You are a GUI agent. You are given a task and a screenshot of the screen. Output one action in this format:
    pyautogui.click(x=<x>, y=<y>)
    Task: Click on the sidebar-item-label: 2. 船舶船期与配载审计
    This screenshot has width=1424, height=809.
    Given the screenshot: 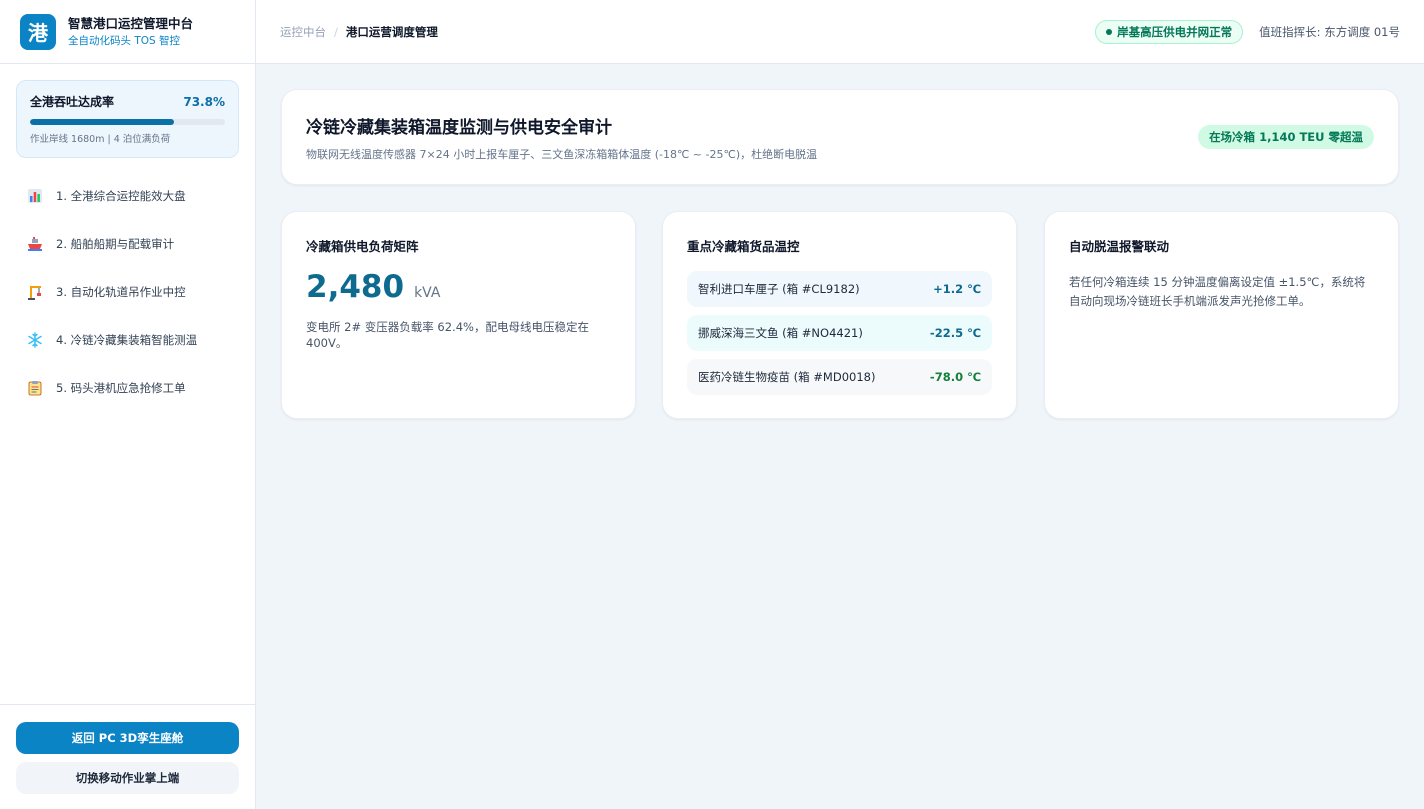 What is the action you would take?
    pyautogui.click(x=115, y=244)
    